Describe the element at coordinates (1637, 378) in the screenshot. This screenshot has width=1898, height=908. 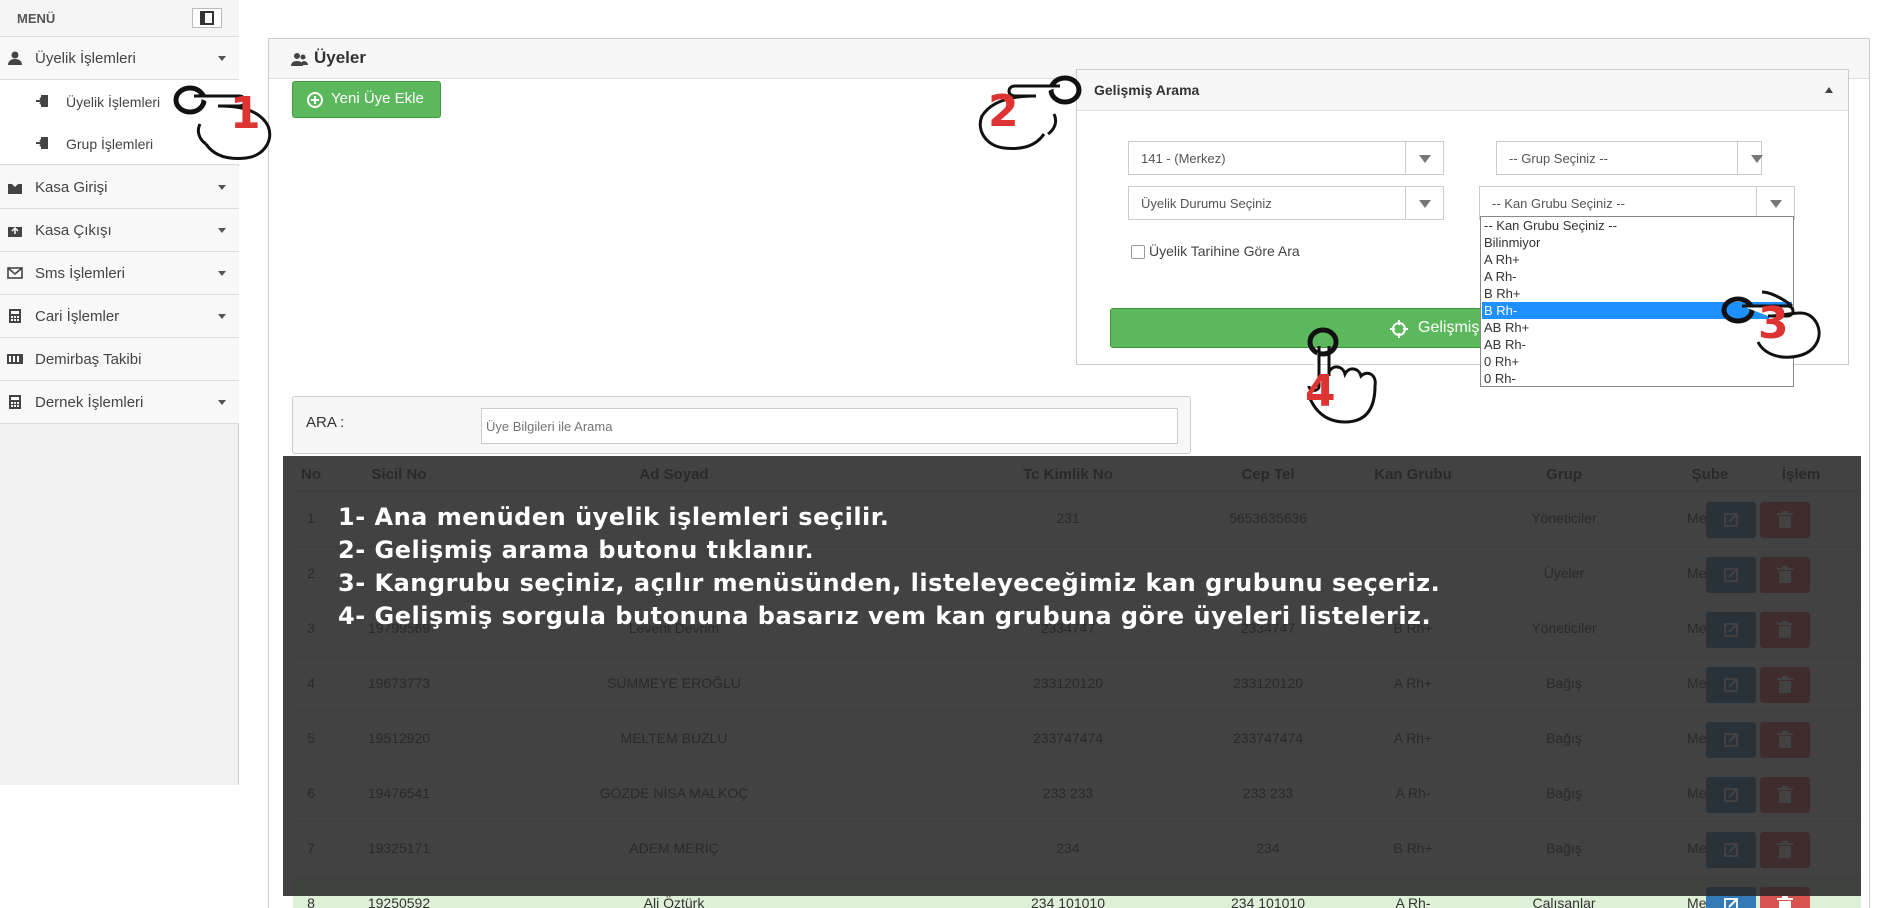
I see `blood-group-option: 0 Rh-` at that location.